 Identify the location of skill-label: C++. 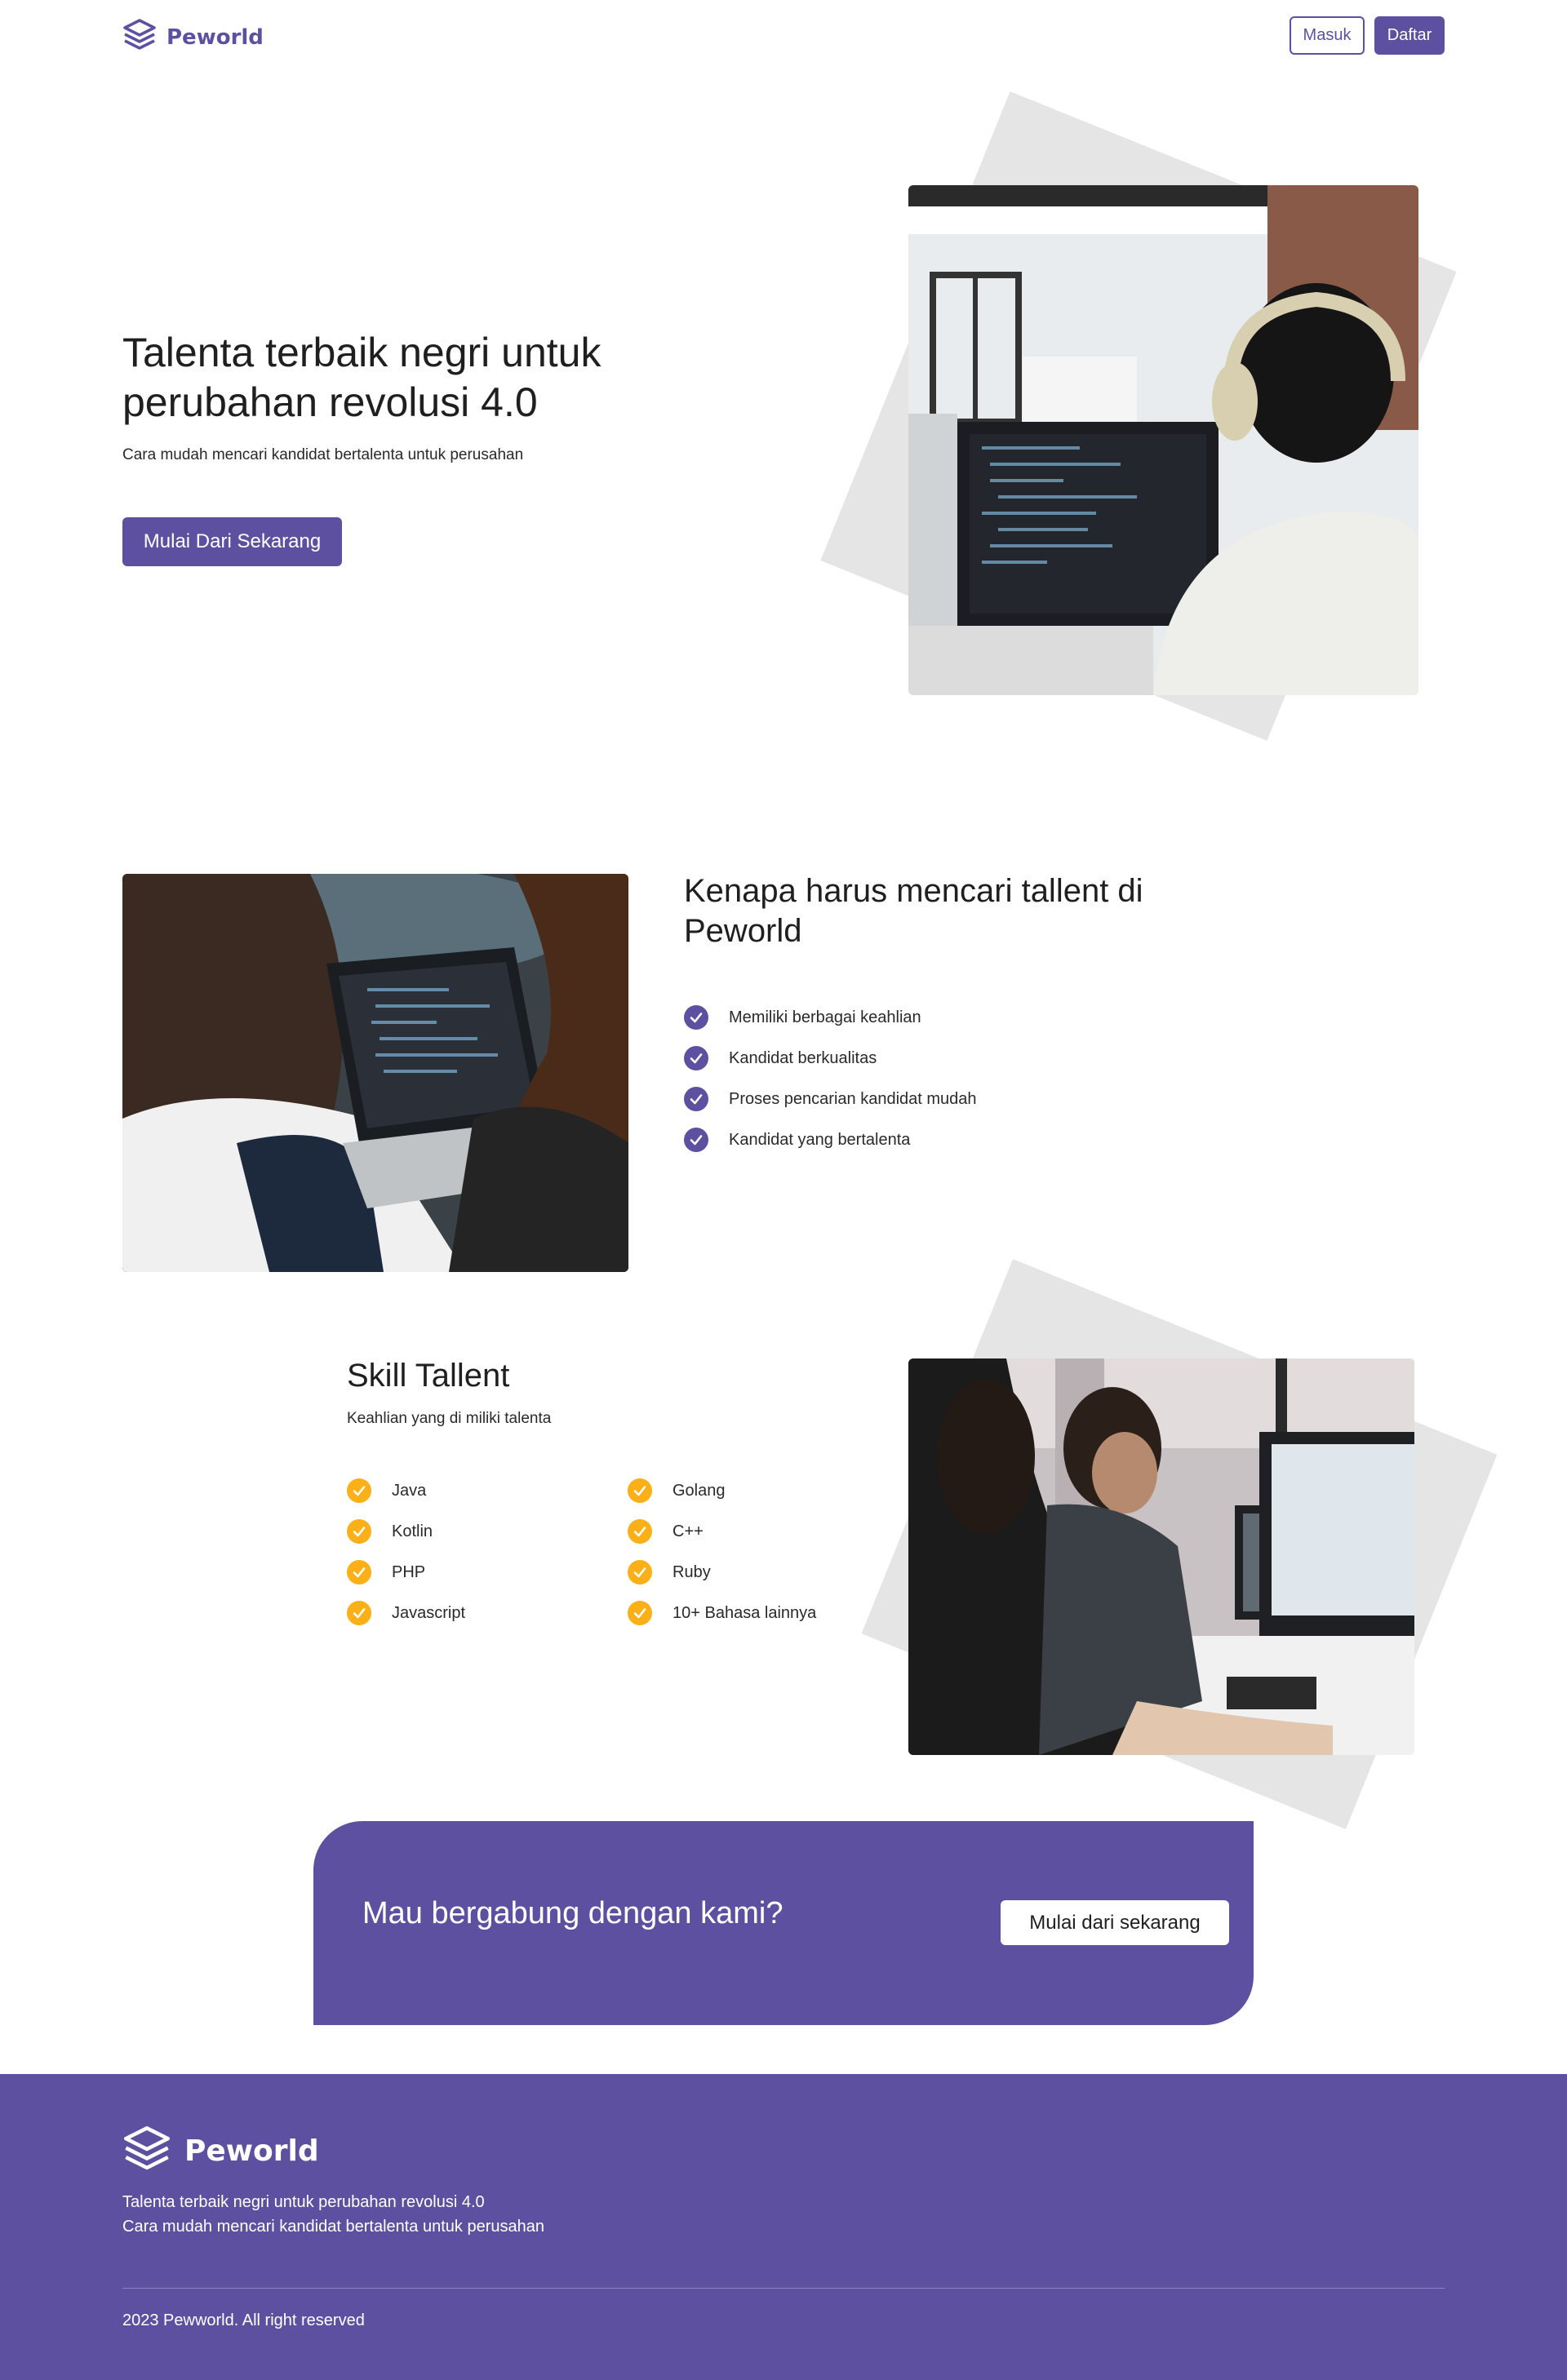
(688, 1531).